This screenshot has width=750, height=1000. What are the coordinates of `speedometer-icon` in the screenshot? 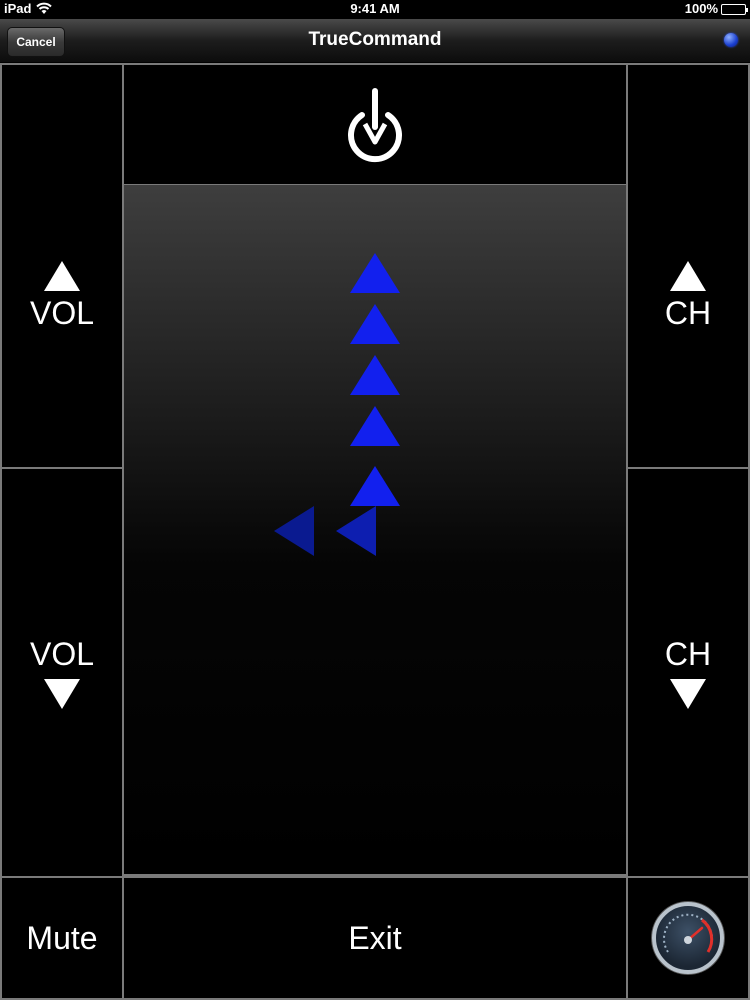 It's located at (688, 938).